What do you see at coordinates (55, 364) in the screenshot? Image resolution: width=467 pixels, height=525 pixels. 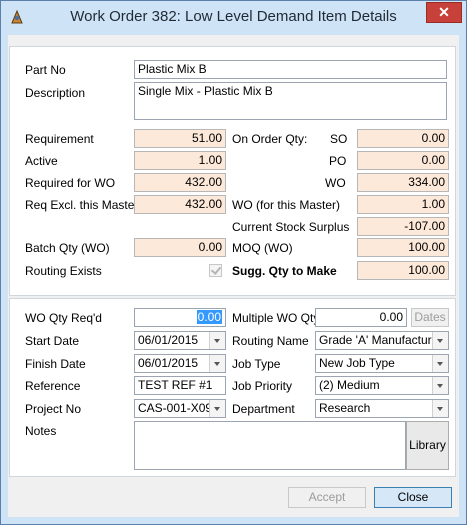 I see `finish-date-label: Finish Date` at bounding box center [55, 364].